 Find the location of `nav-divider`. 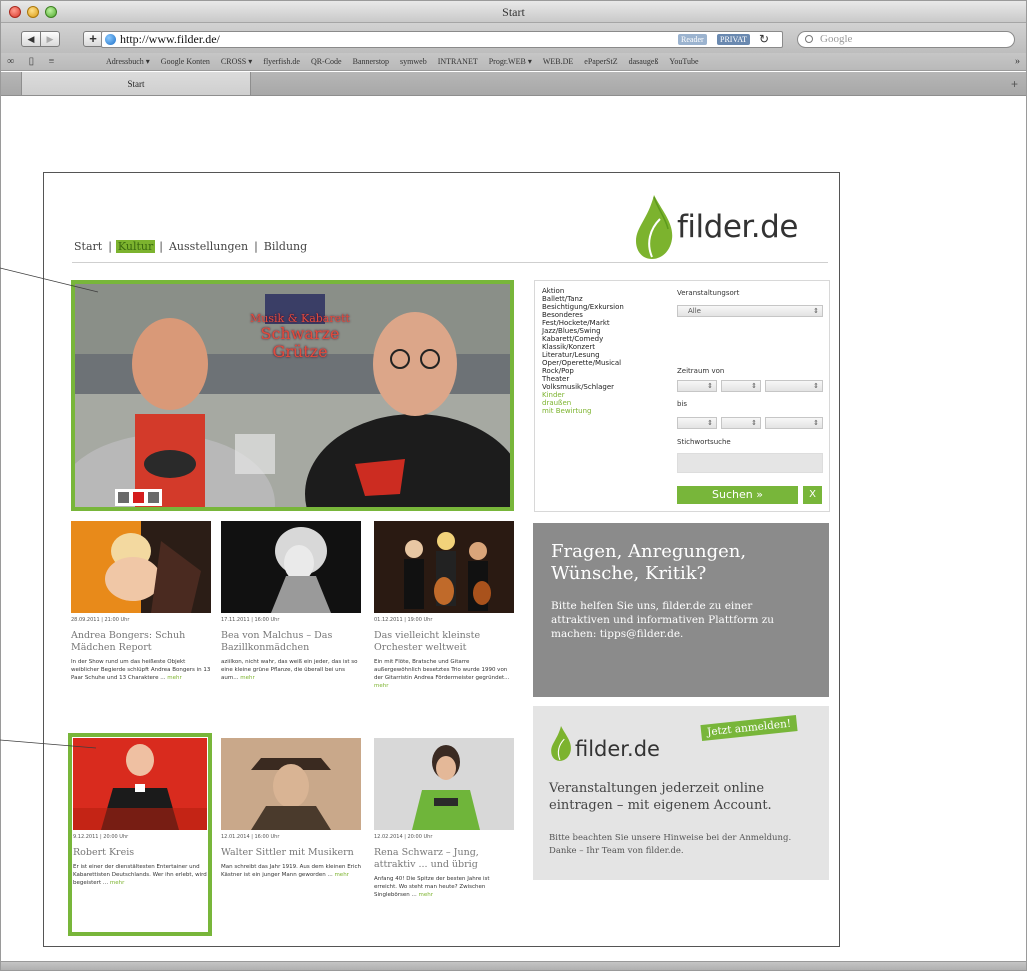

nav-divider is located at coordinates (450, 262).